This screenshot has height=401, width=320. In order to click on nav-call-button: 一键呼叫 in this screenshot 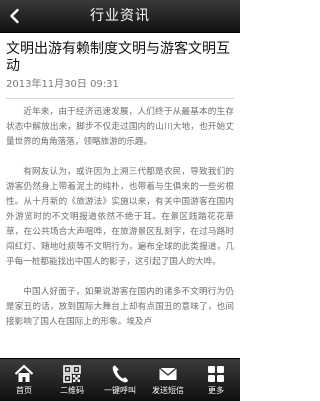, I will do `click(120, 380)`.